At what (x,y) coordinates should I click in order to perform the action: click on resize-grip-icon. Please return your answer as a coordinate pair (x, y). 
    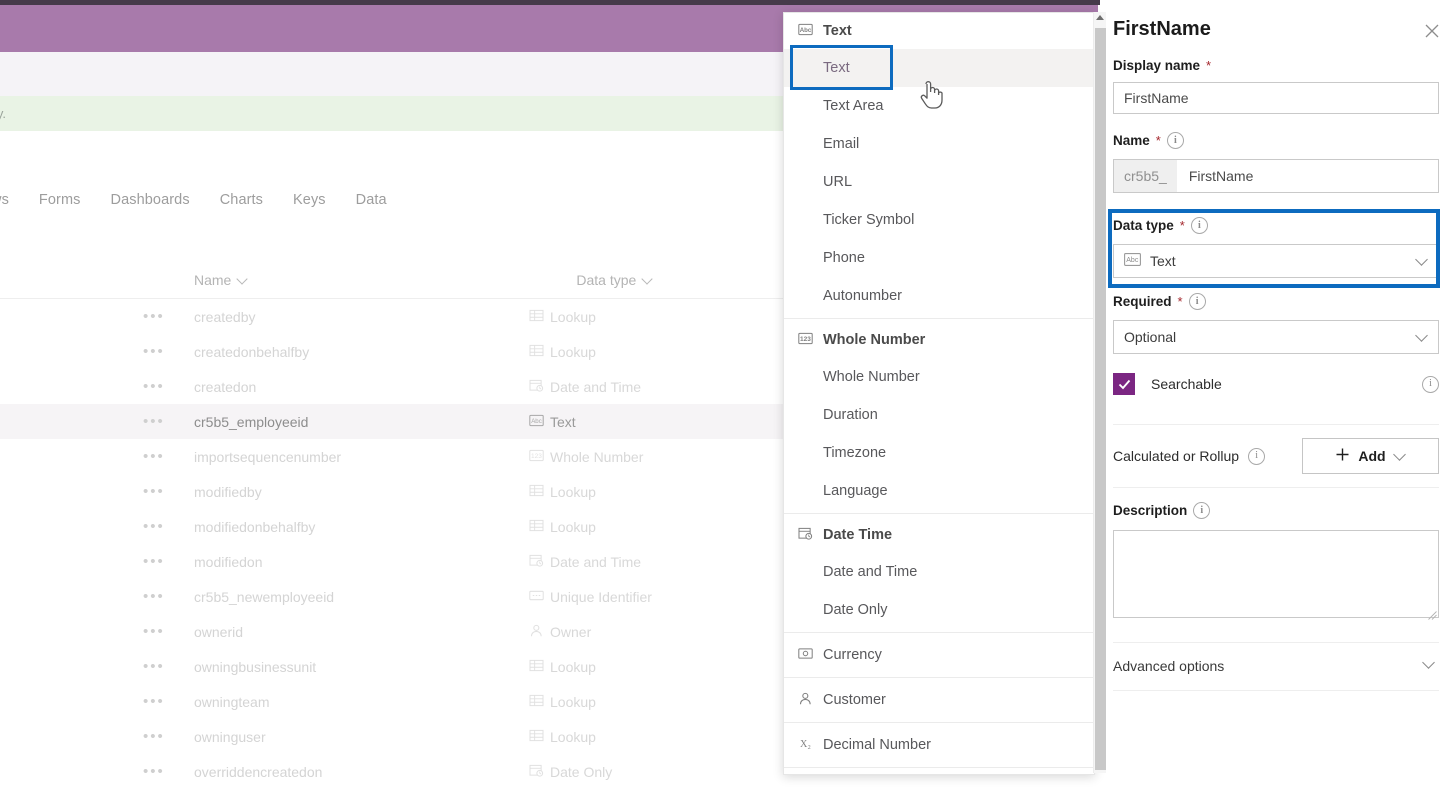
    Looking at the image, I should click on (1432, 613).